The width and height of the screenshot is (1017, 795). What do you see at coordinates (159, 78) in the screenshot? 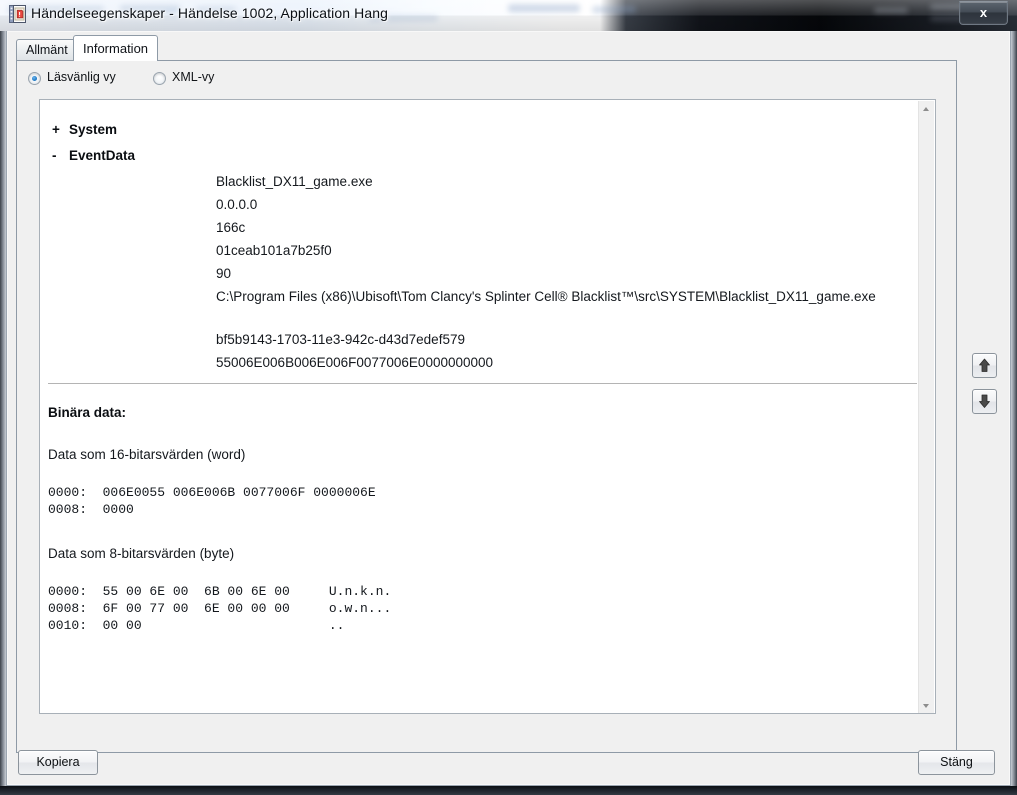
I see `radio-xml-view-dot` at bounding box center [159, 78].